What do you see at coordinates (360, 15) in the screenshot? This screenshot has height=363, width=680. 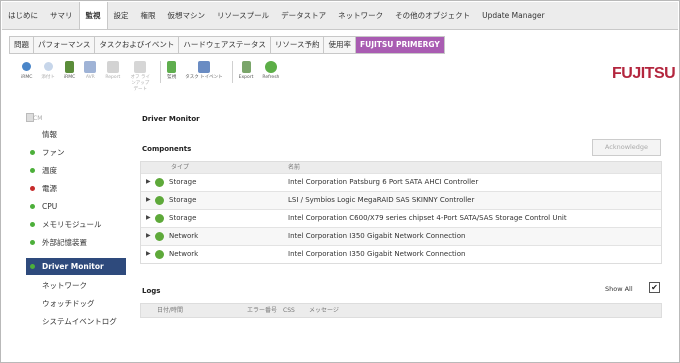 I see `tab-networks: ネットワーク` at bounding box center [360, 15].